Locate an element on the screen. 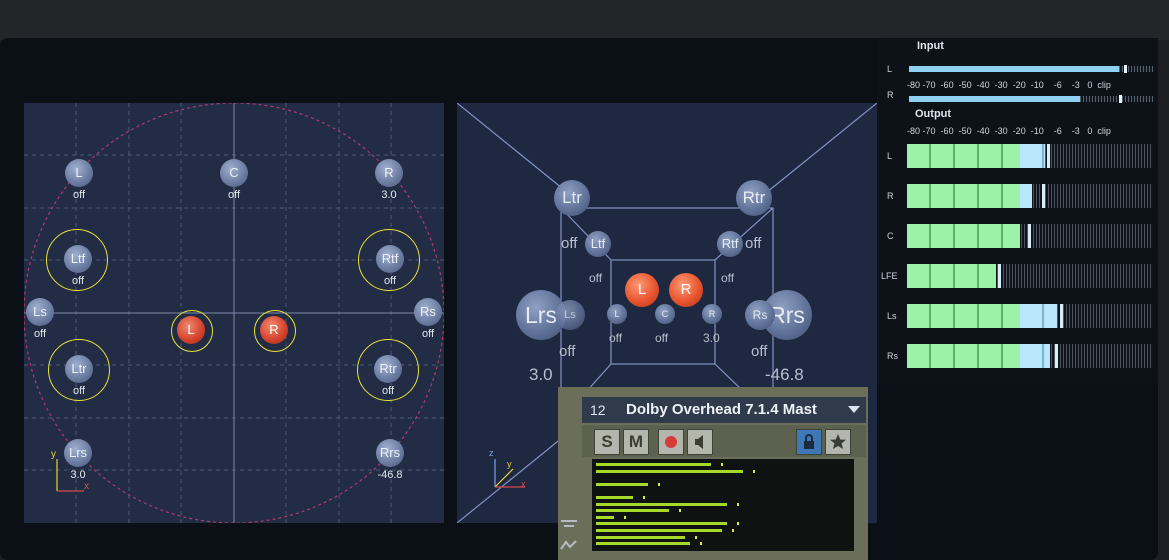 The height and width of the screenshot is (560, 1169). speaker-l: Loff is located at coordinates (79, 180).